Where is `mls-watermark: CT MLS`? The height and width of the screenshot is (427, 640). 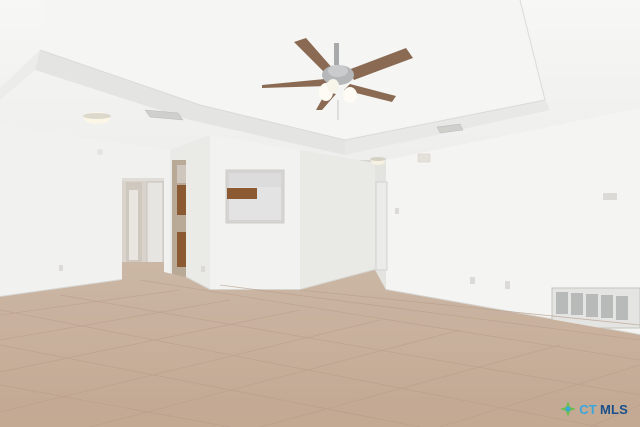
mls-watermark: CT MLS is located at coordinates (594, 409).